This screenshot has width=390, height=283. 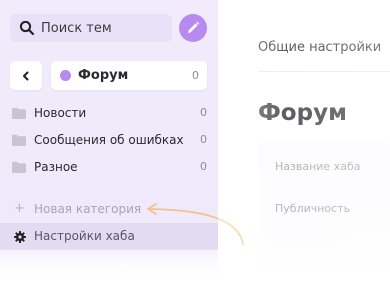 I want to click on forum-selector: Форум 0, so click(x=129, y=75).